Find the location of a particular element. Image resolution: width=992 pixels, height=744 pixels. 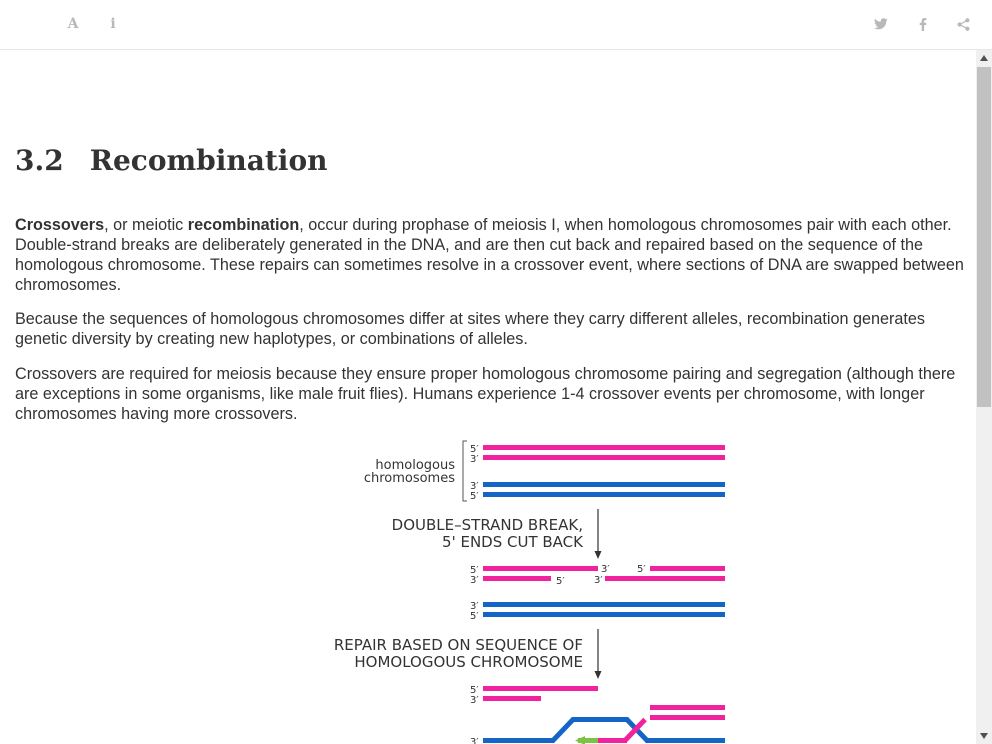

section-title: 3.2 Recombination is located at coordinates (171, 160).